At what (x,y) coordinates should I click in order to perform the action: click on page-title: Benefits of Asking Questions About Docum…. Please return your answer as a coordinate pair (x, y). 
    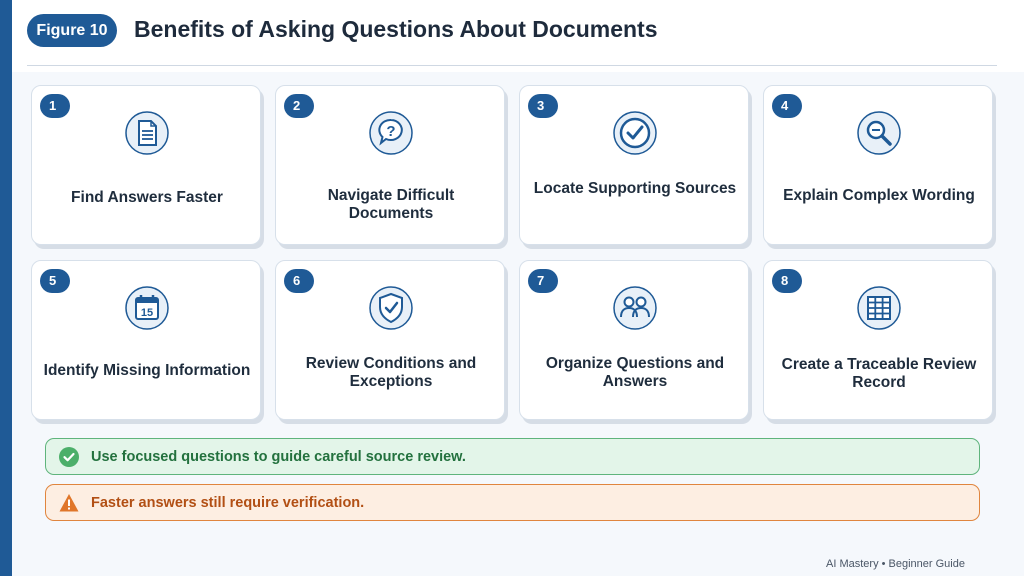
    Looking at the image, I should click on (396, 29).